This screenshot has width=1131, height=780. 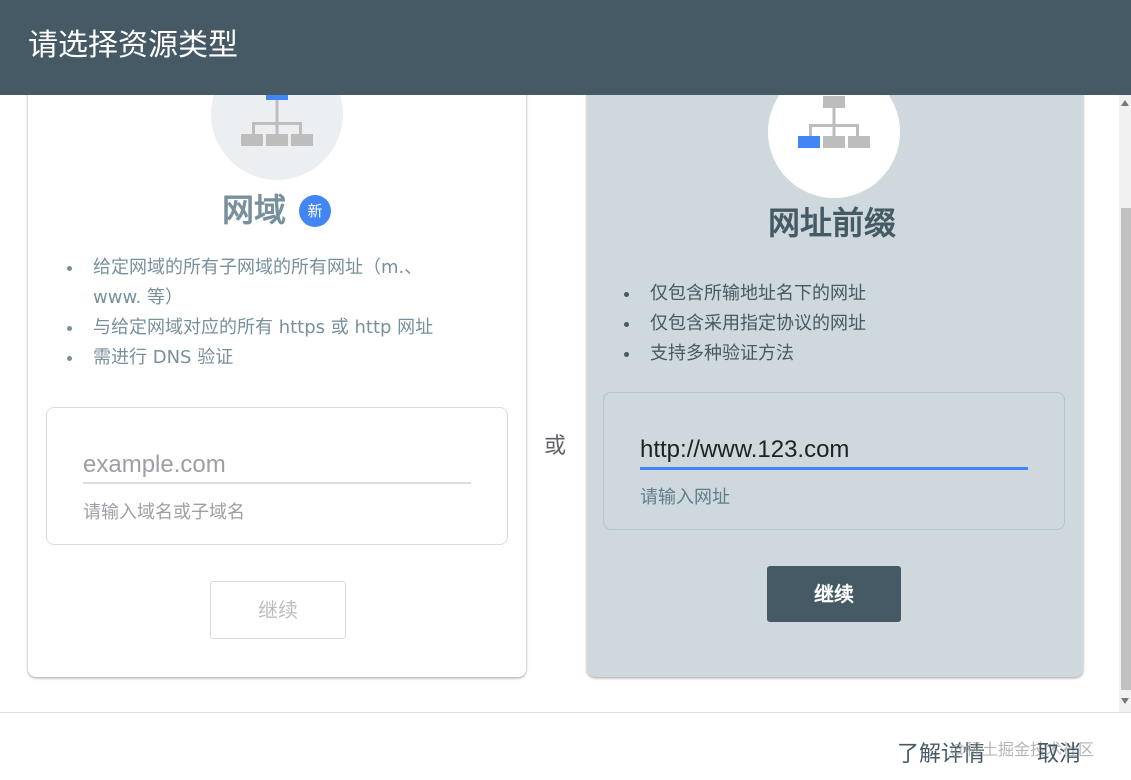 What do you see at coordinates (278, 610) in the screenshot?
I see `domain-continue-button: 继续` at bounding box center [278, 610].